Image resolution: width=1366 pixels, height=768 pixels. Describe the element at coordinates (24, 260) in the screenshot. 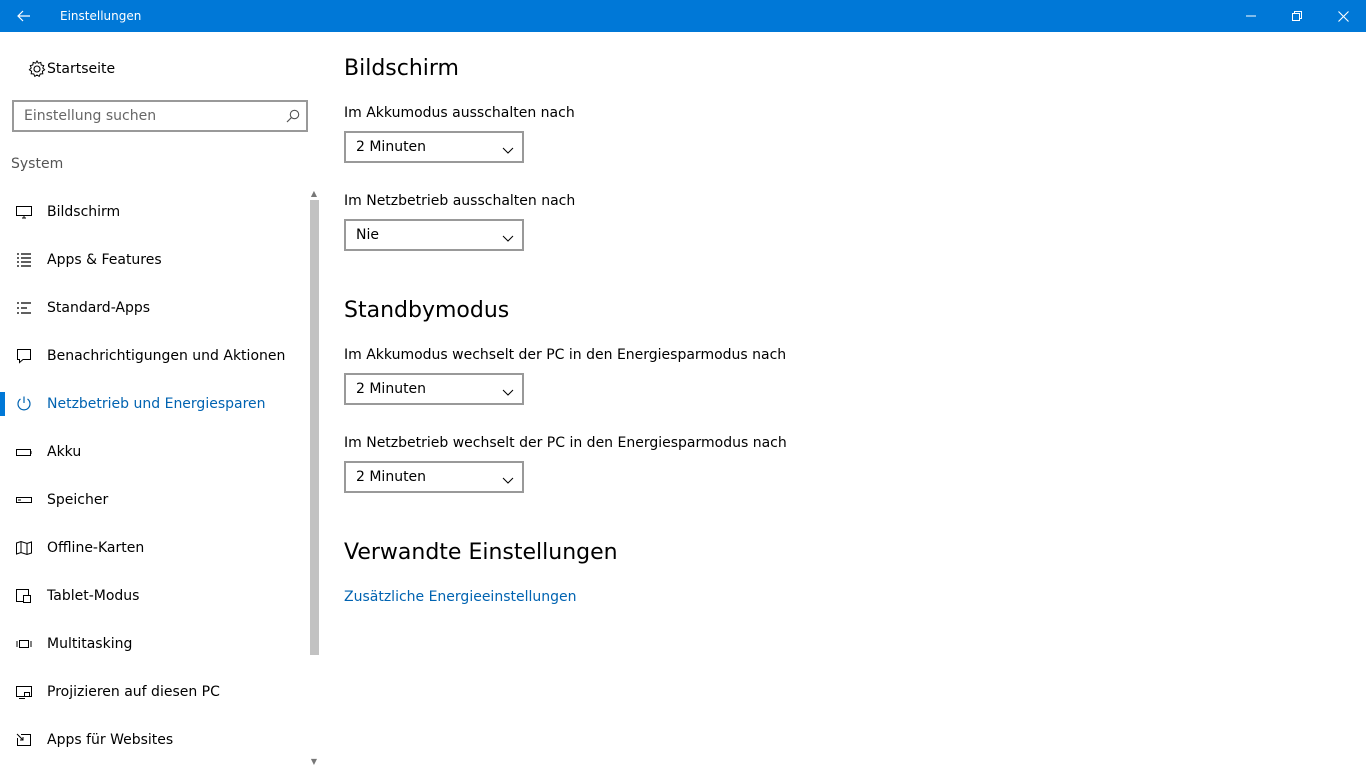

I see `apps-list-icon` at that location.